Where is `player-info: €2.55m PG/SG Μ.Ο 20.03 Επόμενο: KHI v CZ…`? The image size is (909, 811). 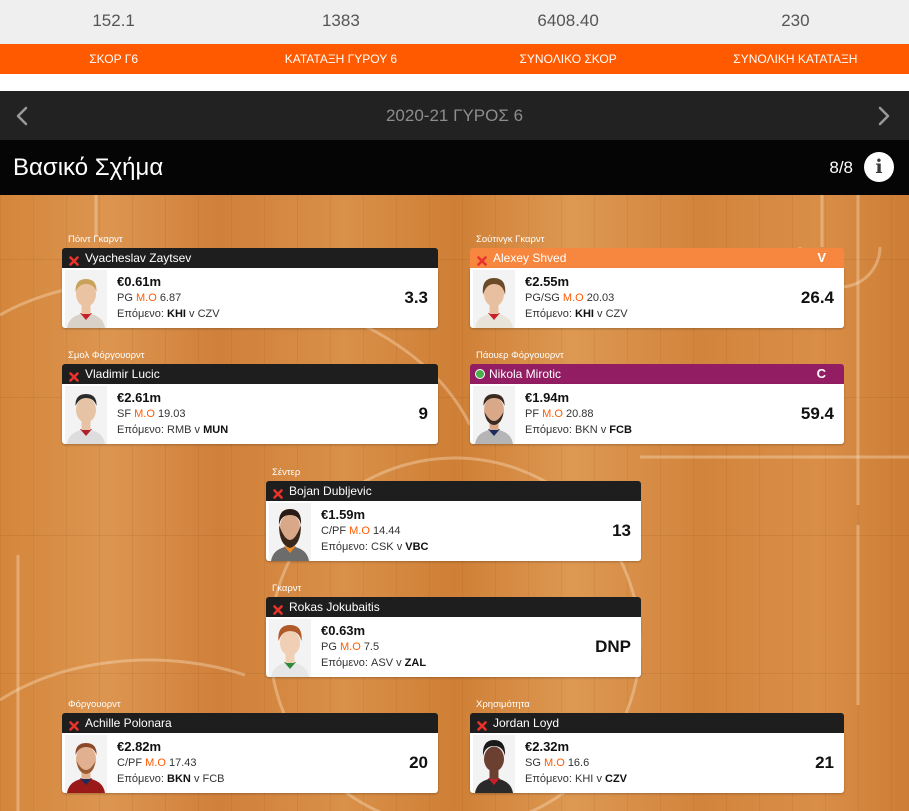
player-info: €2.55m PG/SG Μ.Ο 20.03 Επόμενο: KHI v CZ… is located at coordinates (576, 298).